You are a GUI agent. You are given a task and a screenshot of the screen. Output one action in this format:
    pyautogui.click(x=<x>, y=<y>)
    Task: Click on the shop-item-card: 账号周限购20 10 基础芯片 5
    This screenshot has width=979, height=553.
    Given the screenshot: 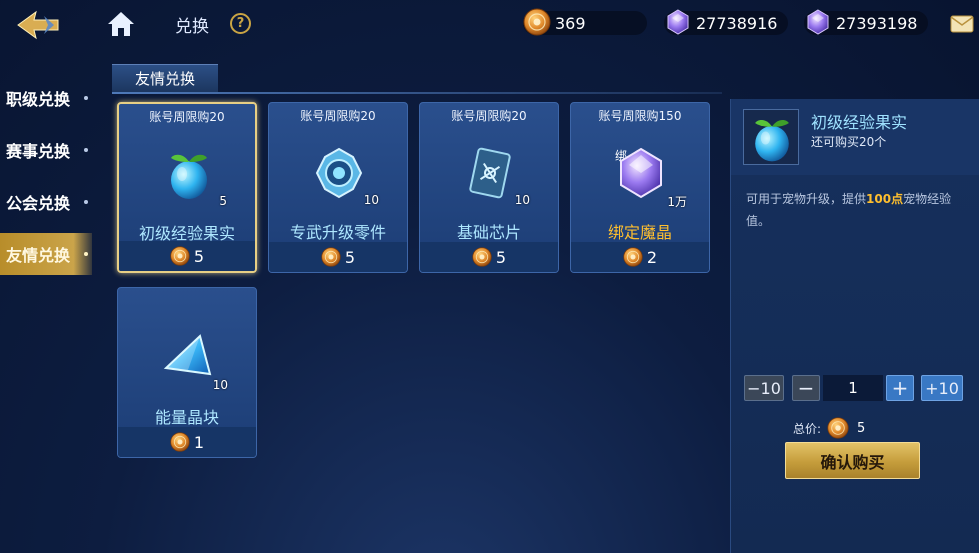 What is the action you would take?
    pyautogui.click(x=489, y=187)
    